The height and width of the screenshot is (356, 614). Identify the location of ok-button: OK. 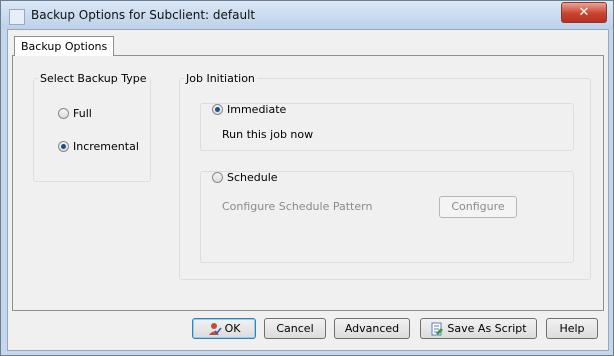
(224, 328).